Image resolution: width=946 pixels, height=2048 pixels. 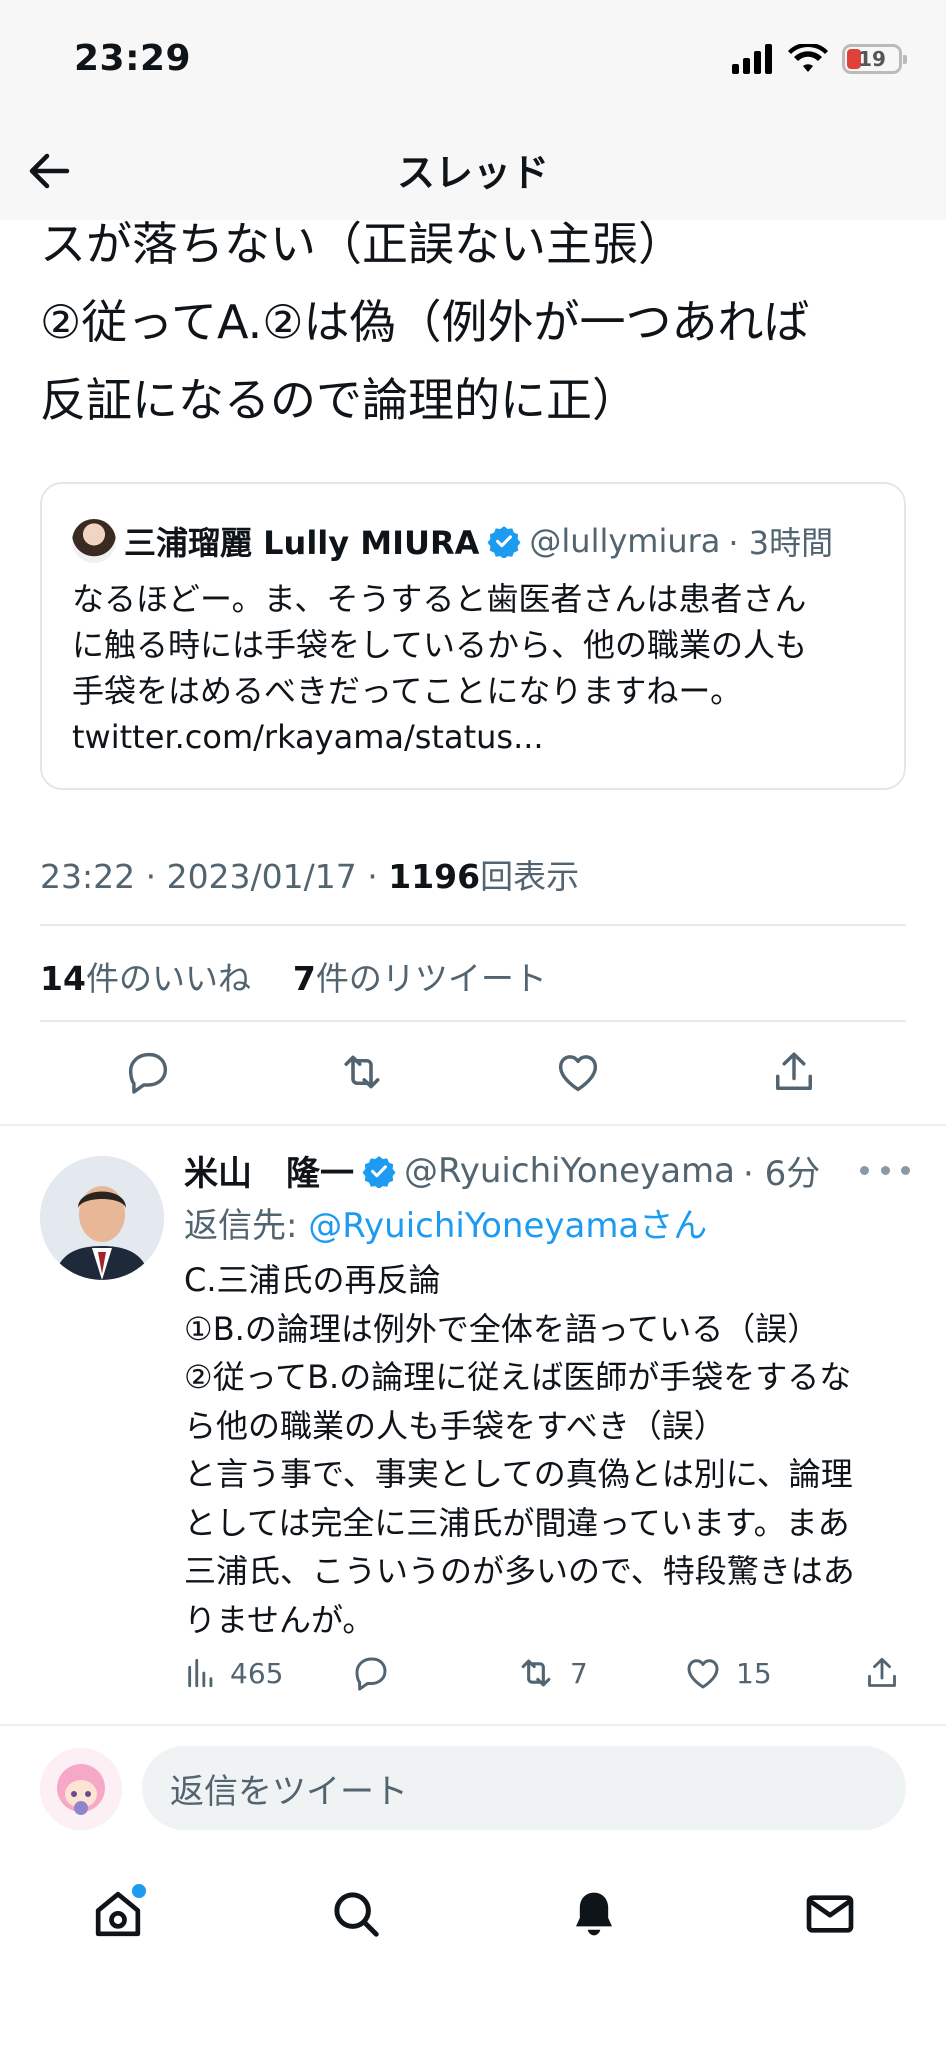 I want to click on retweet-button, so click(x=362, y=1072).